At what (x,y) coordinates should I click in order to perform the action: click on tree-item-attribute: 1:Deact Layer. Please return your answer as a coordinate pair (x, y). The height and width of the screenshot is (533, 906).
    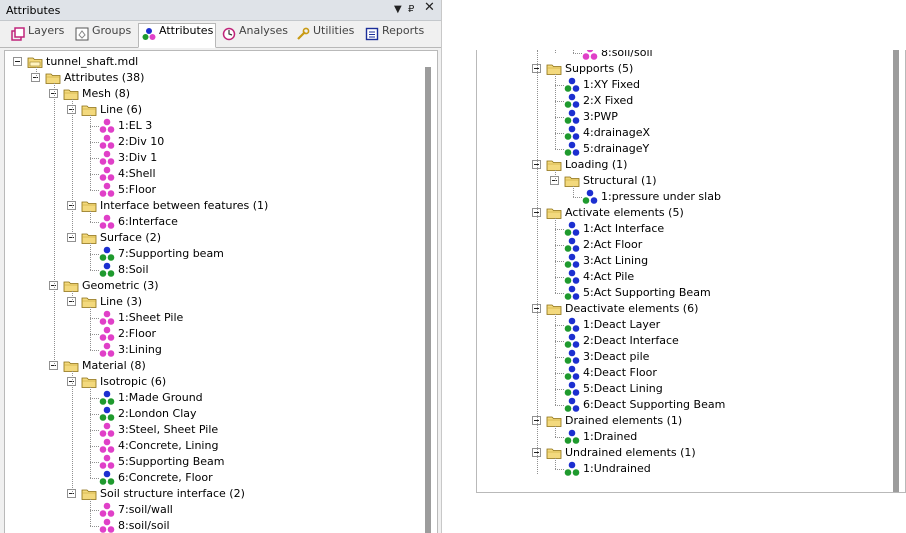
    Looking at the image, I should click on (691, 325).